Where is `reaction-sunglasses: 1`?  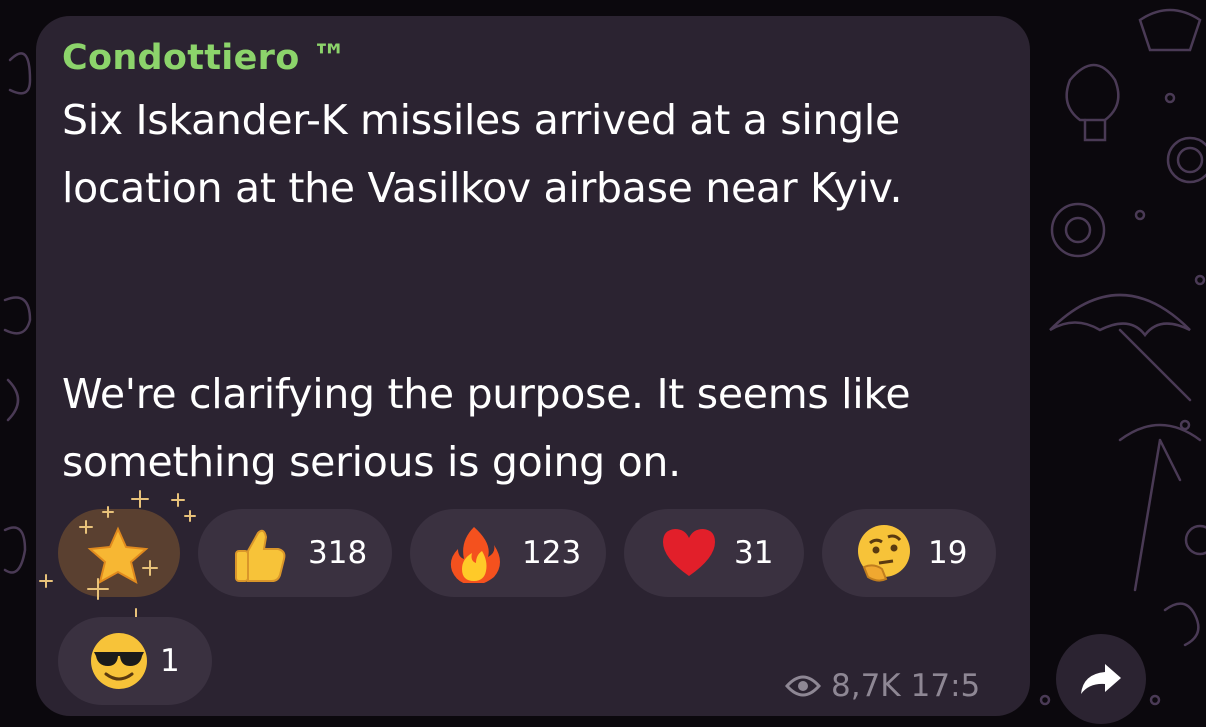 reaction-sunglasses: 1 is located at coordinates (135, 661).